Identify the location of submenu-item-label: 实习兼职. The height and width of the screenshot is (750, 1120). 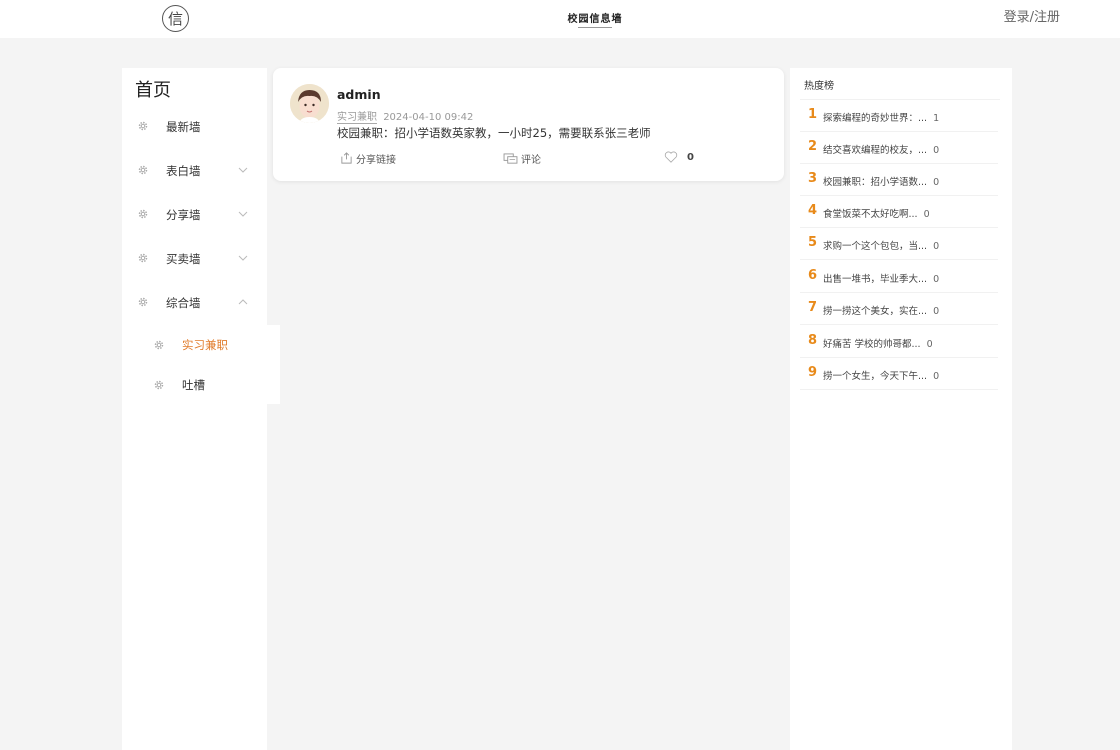
(205, 345).